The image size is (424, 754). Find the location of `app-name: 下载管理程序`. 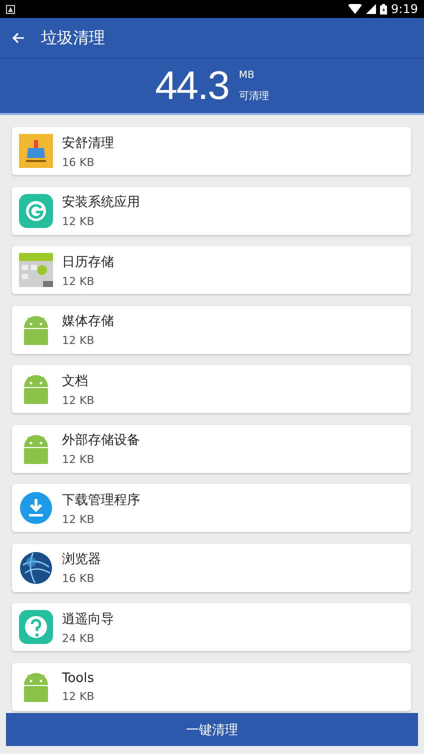

app-name: 下载管理程序 is located at coordinates (101, 500).